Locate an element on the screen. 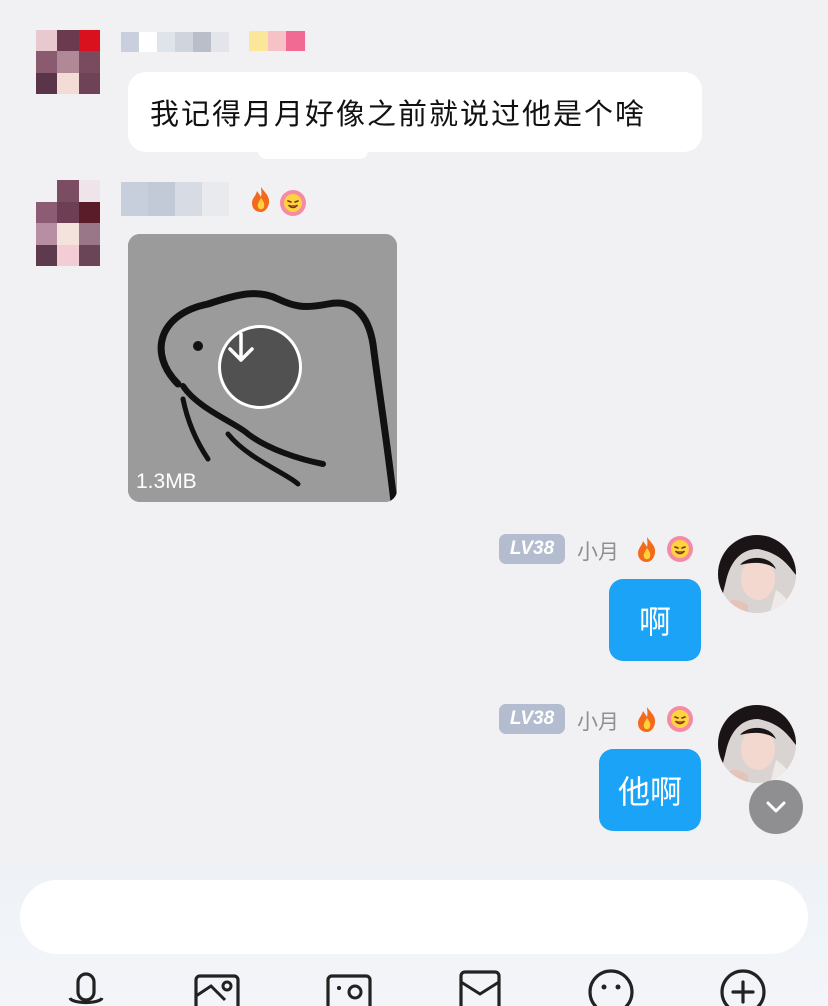  microphone-icon is located at coordinates (86, 987).